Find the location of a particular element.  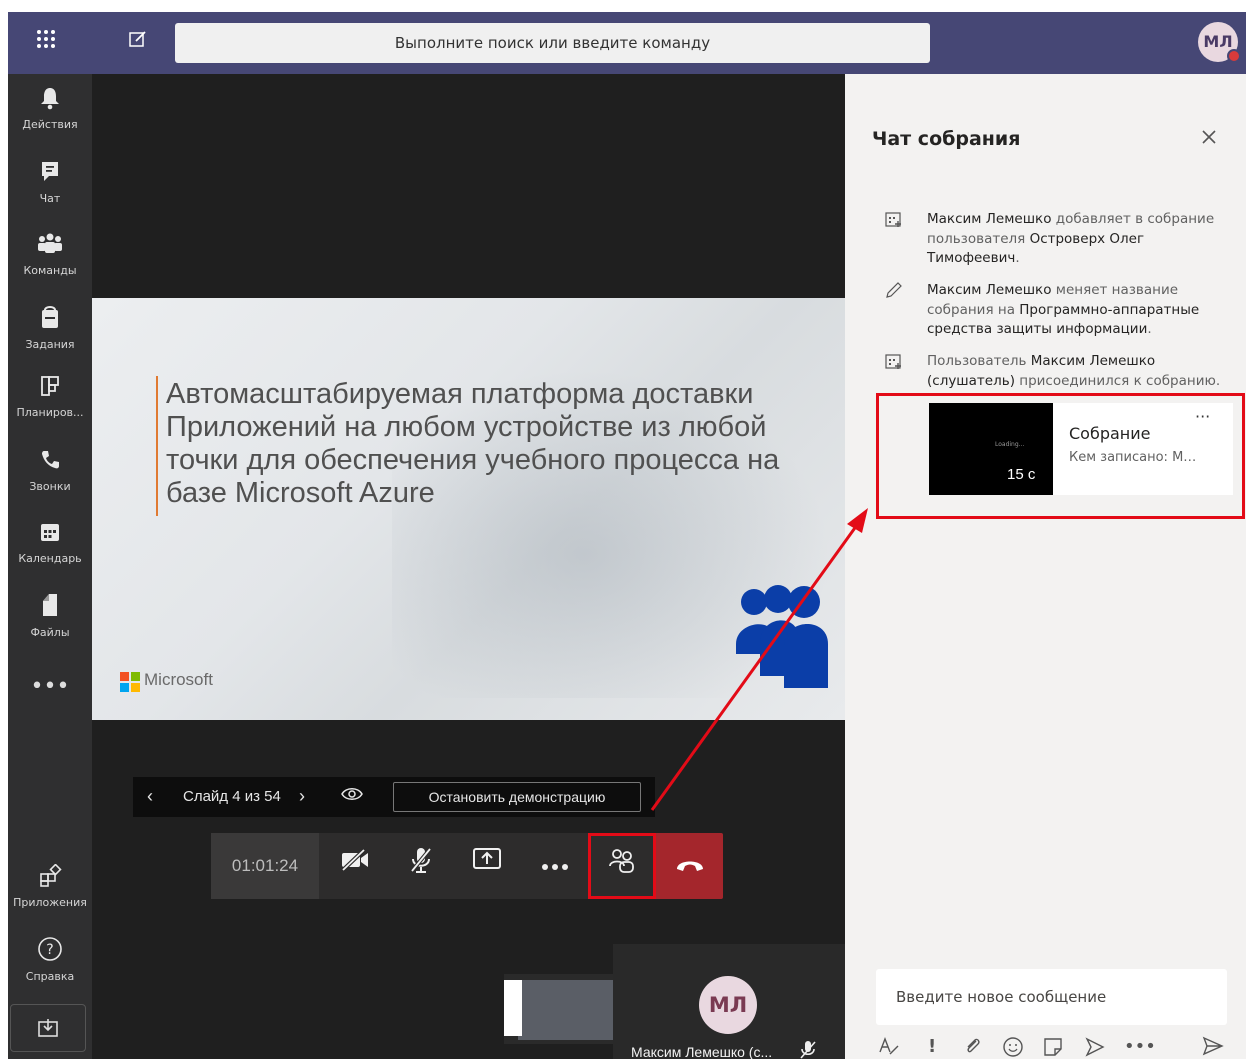

shared-screen-thumbnail is located at coordinates (559, 1009).